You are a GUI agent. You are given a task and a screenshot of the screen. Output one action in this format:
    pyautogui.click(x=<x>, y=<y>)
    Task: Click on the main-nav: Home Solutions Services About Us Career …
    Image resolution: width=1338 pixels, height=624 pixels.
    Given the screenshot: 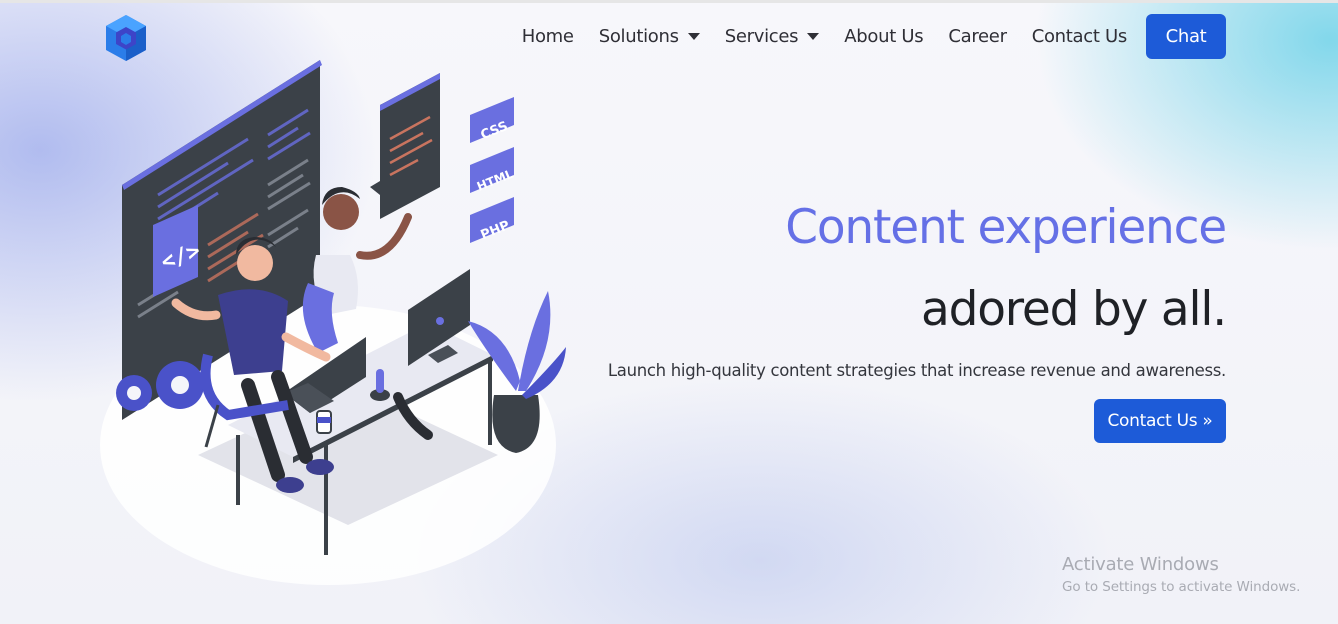 What is the action you would take?
    pyautogui.click(x=874, y=36)
    